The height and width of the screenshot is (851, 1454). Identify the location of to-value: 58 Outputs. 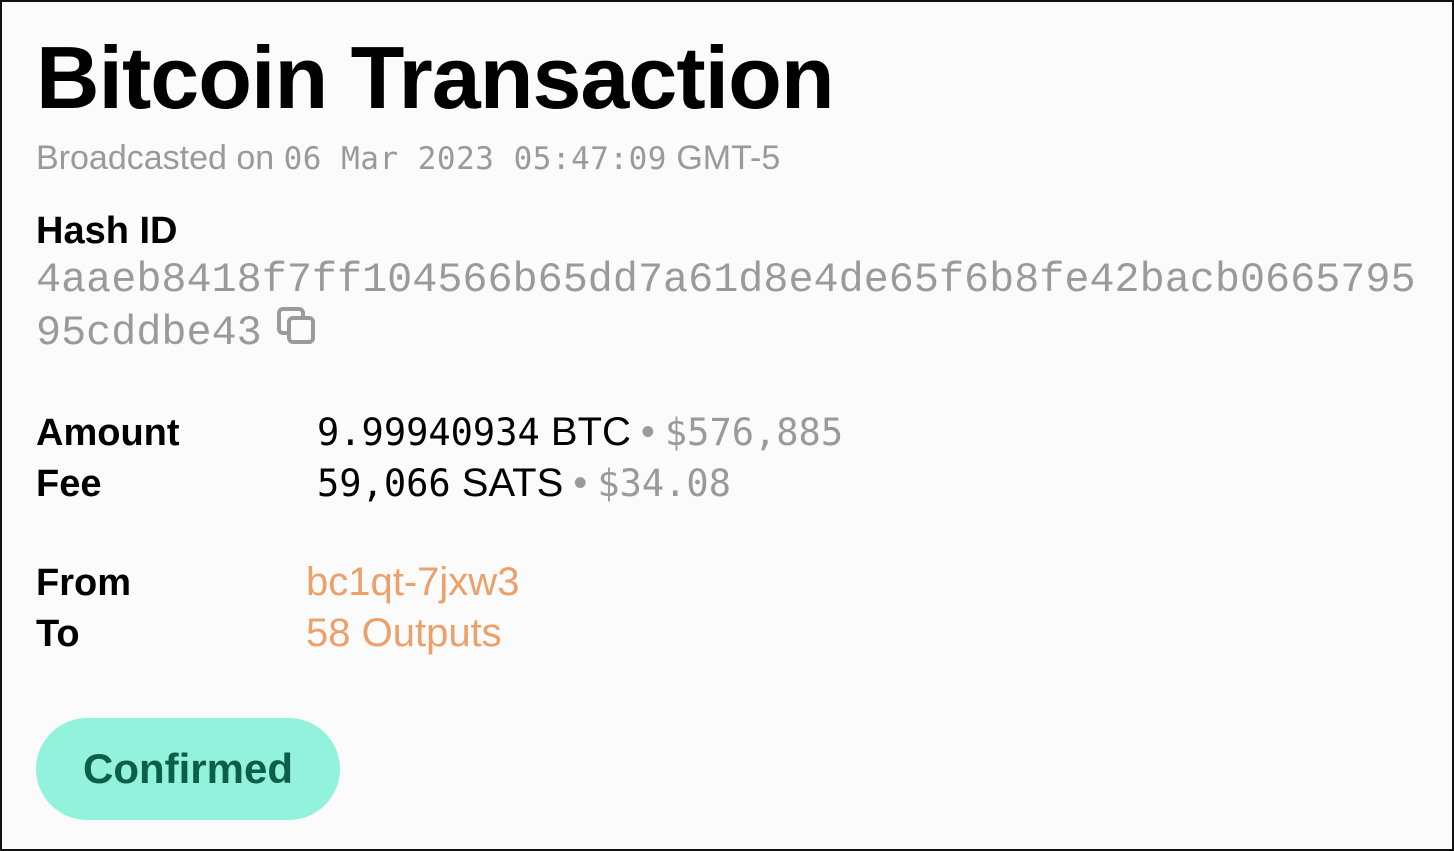
(404, 633).